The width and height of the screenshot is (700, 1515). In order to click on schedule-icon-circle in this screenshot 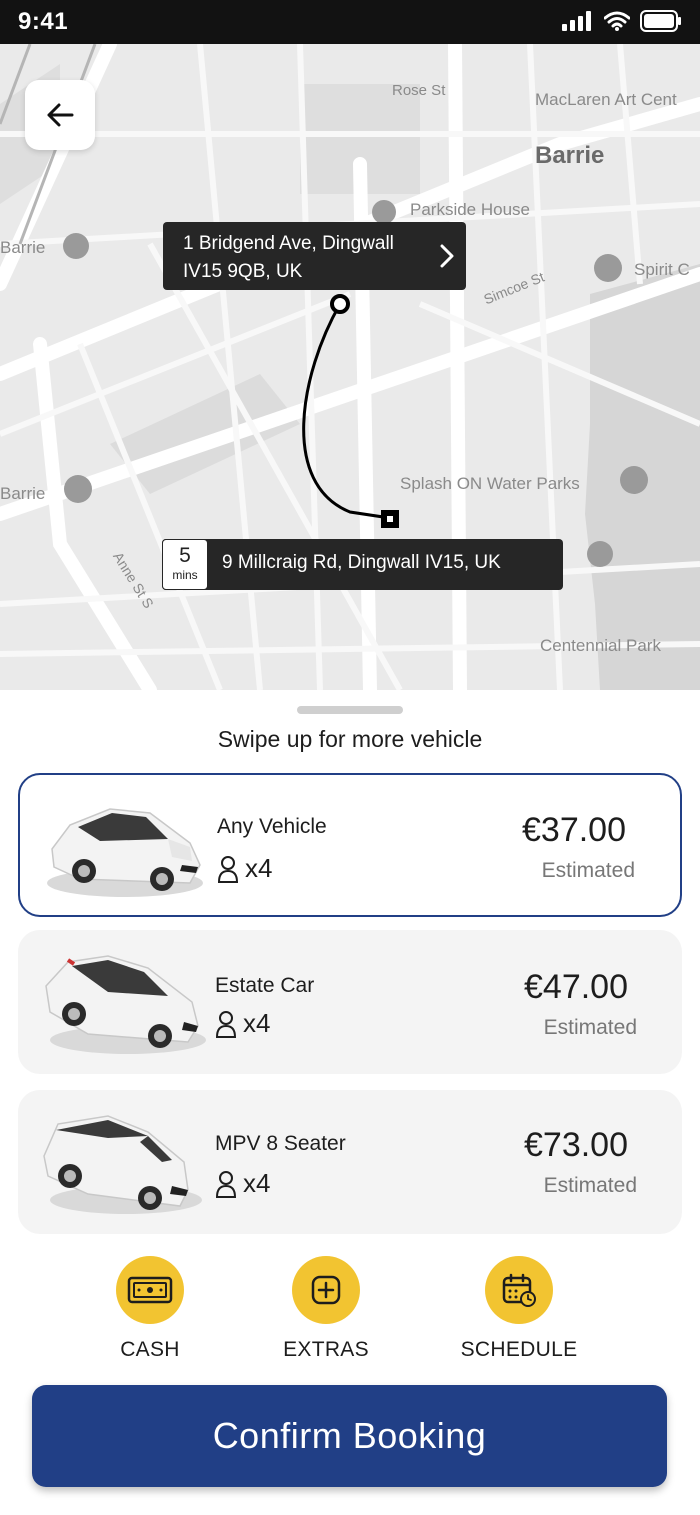, I will do `click(519, 1290)`.